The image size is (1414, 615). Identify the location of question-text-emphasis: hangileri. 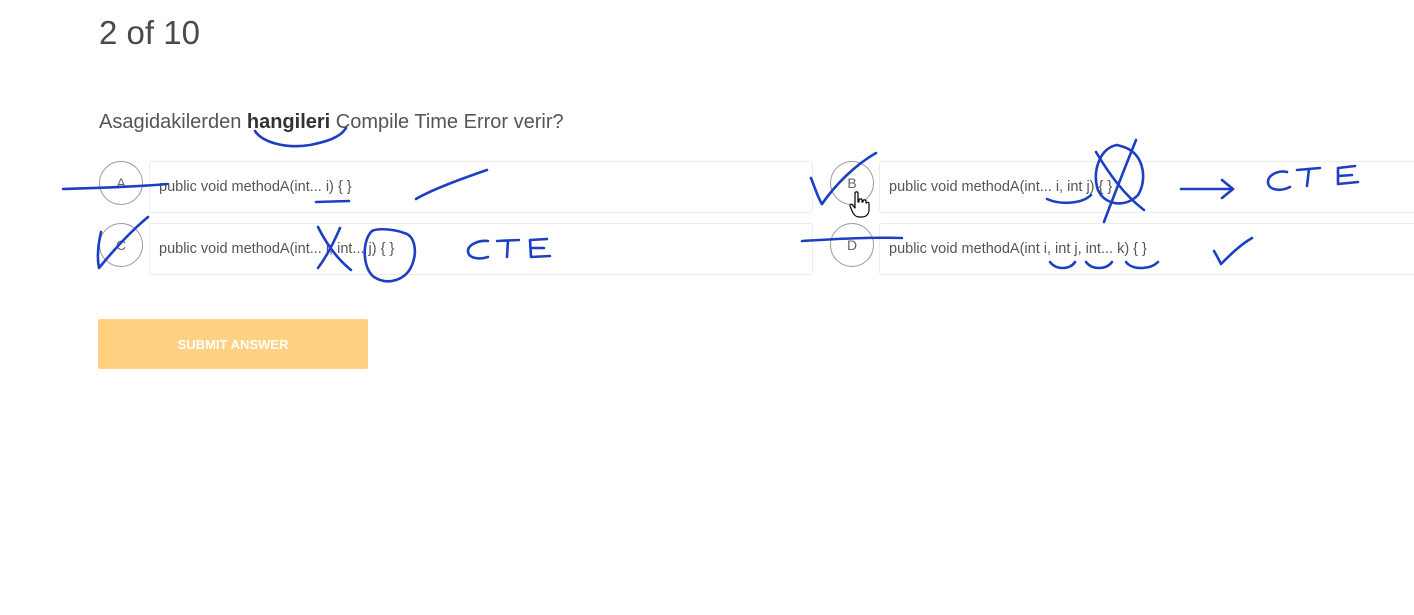
(288, 122).